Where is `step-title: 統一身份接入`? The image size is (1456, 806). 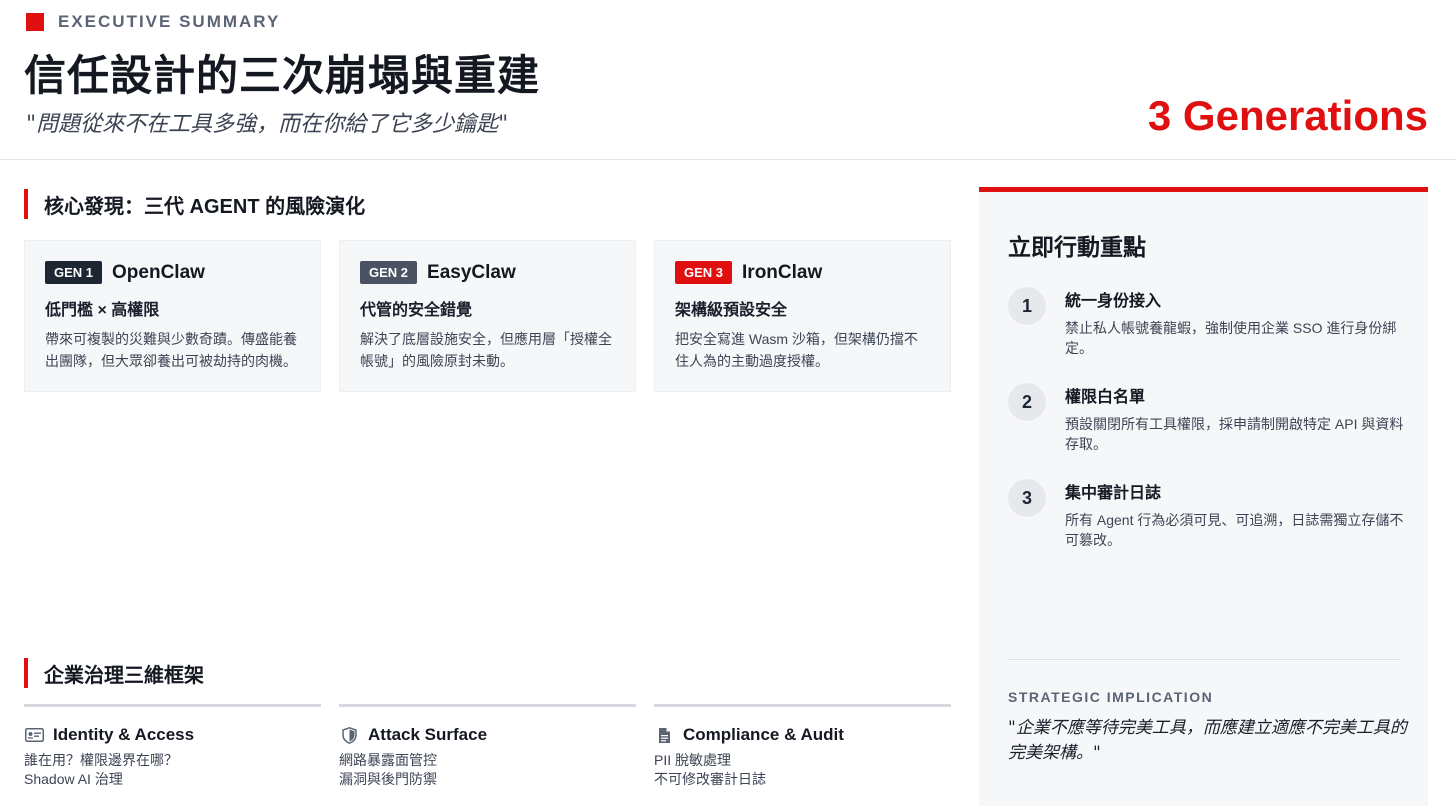
step-title: 統一身份接入 is located at coordinates (1113, 301).